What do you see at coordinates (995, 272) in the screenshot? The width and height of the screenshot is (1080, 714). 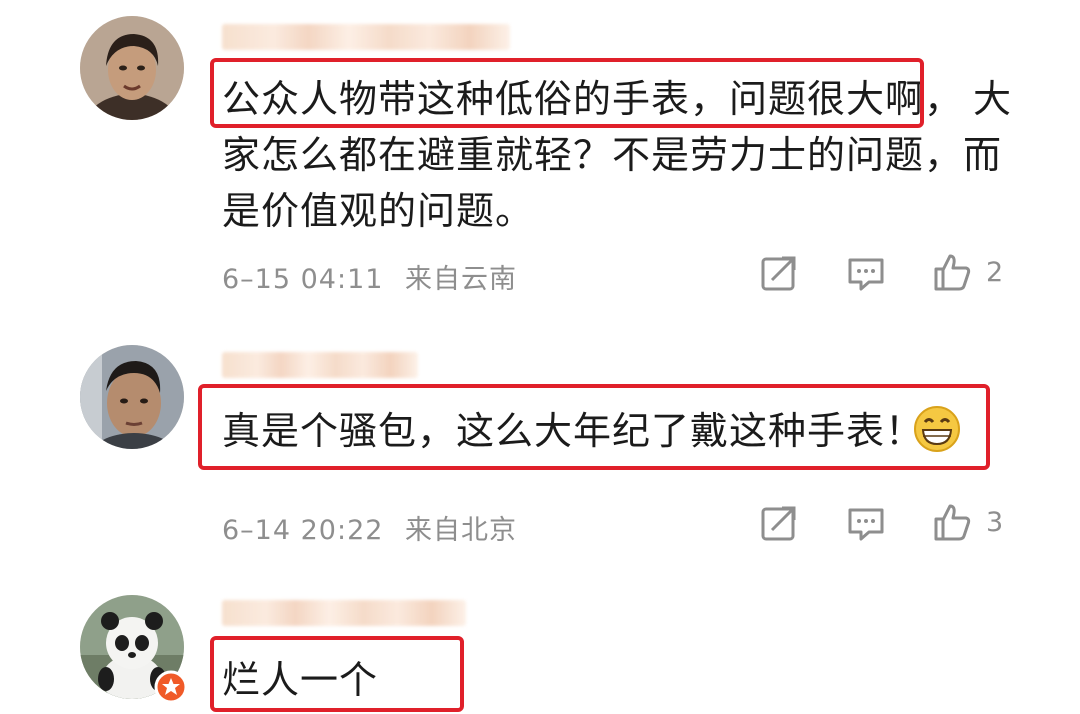 I see `like-count: 2` at bounding box center [995, 272].